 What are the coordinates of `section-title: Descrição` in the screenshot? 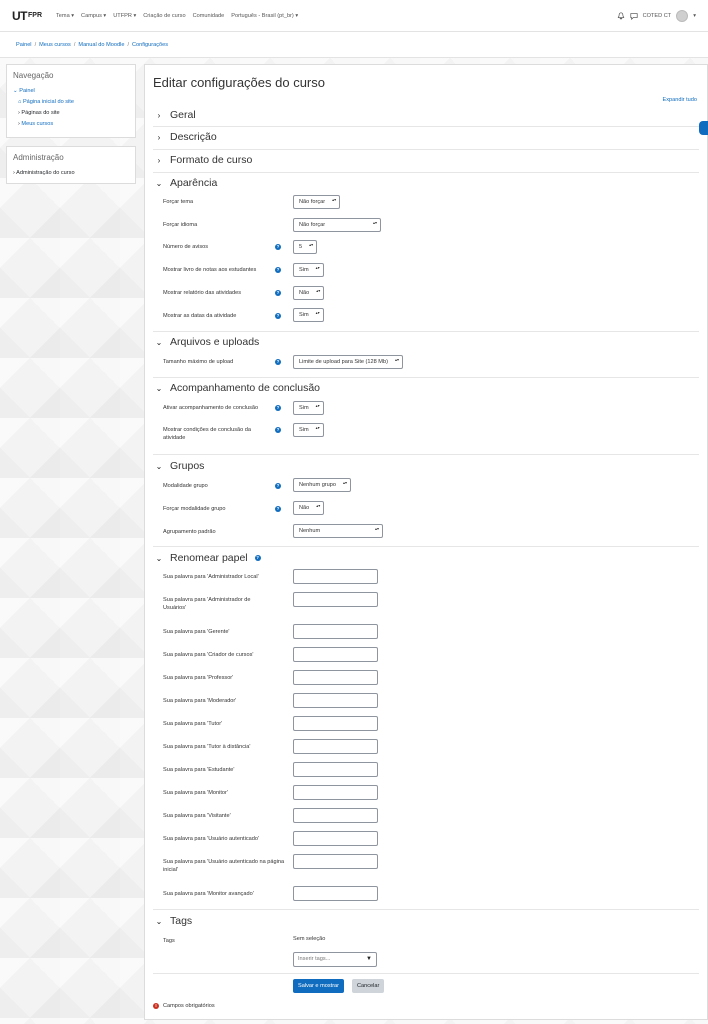 It's located at (193, 137).